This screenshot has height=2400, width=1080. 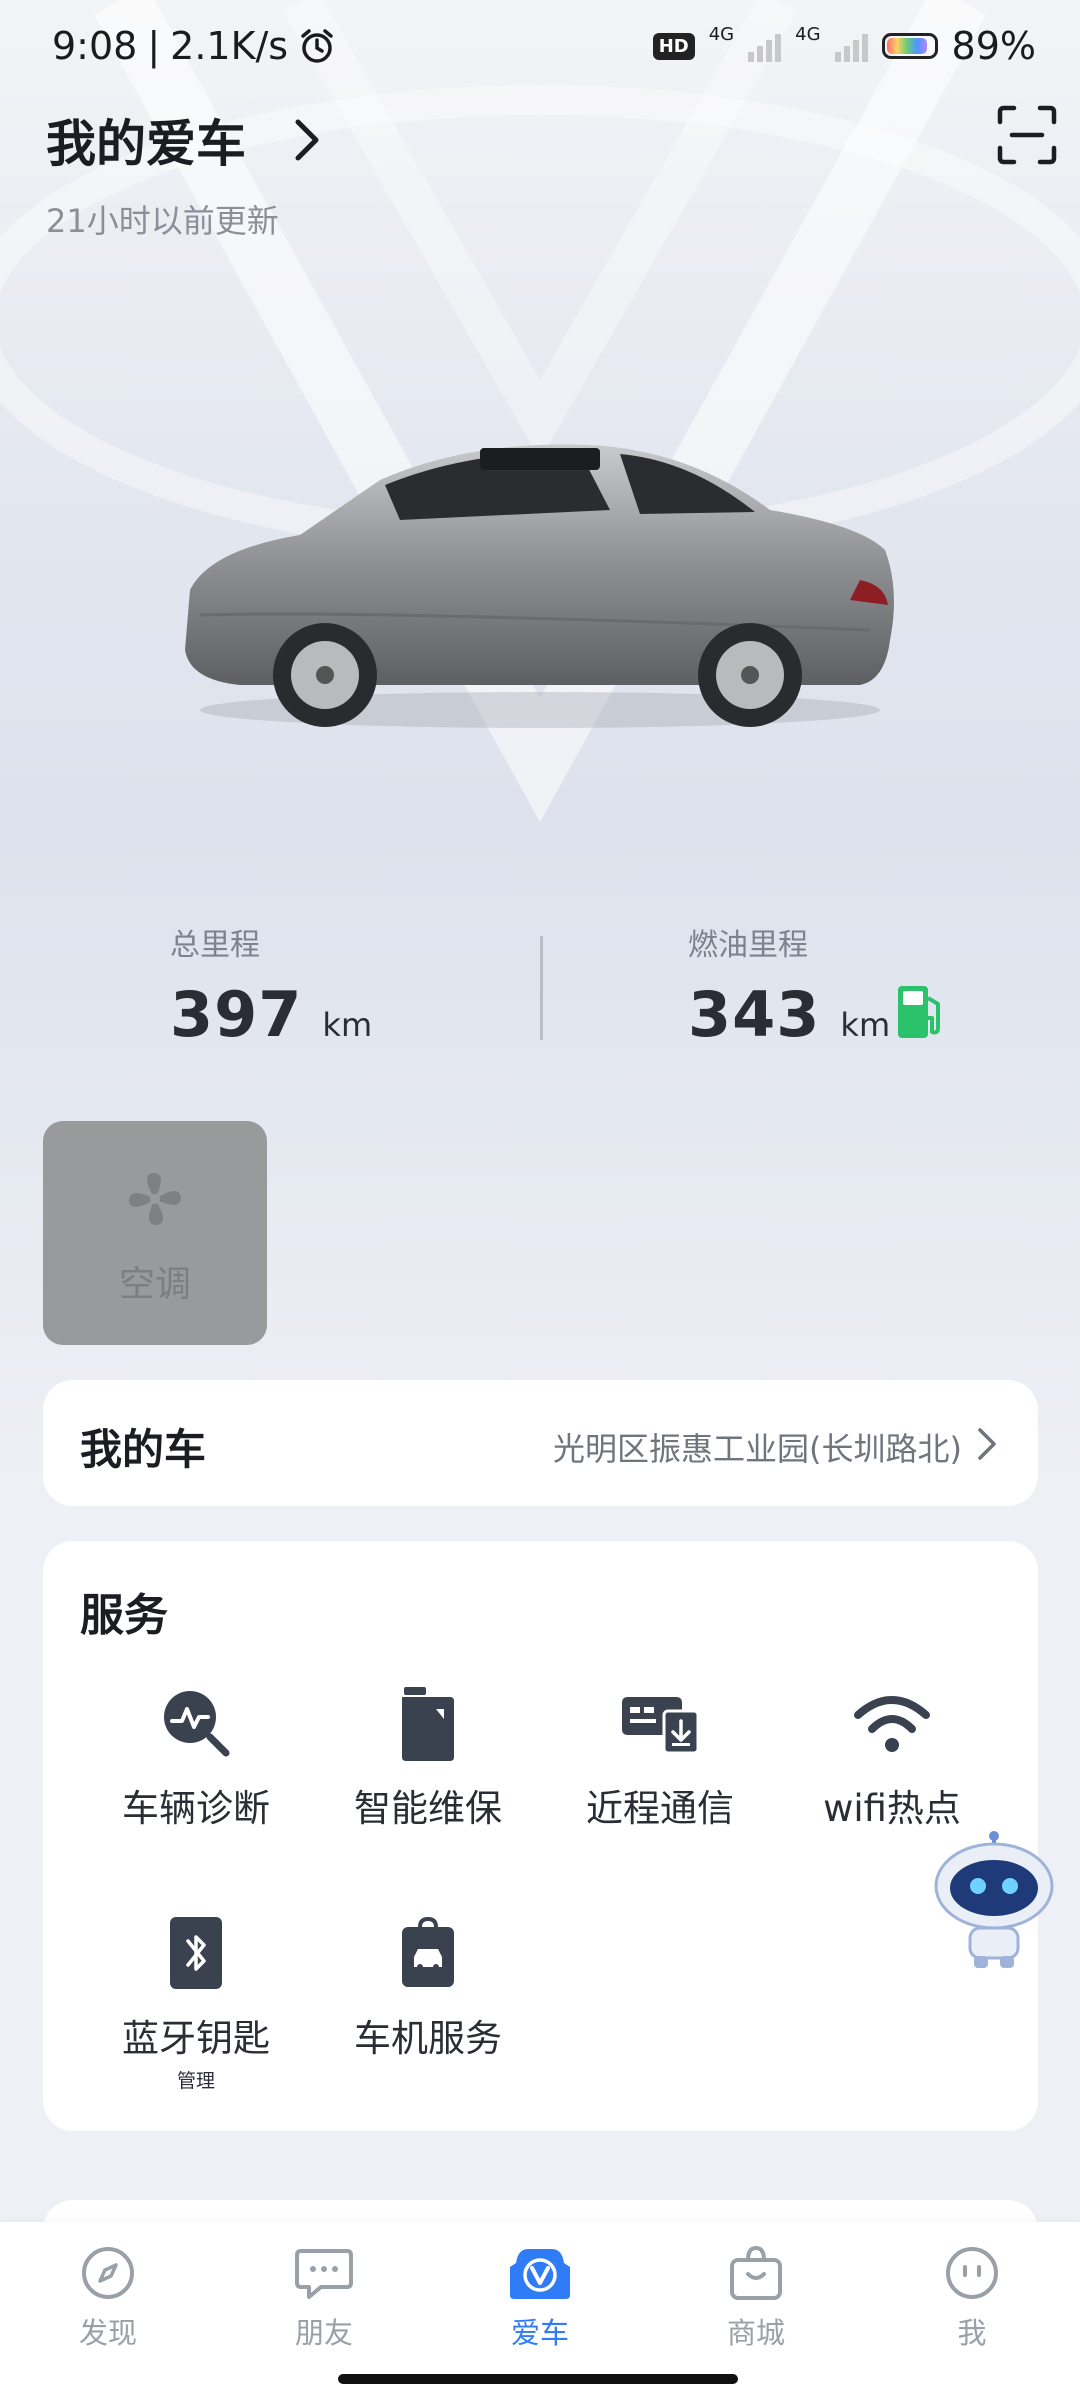 I want to click on maintenance-icon, so click(x=428, y=1724).